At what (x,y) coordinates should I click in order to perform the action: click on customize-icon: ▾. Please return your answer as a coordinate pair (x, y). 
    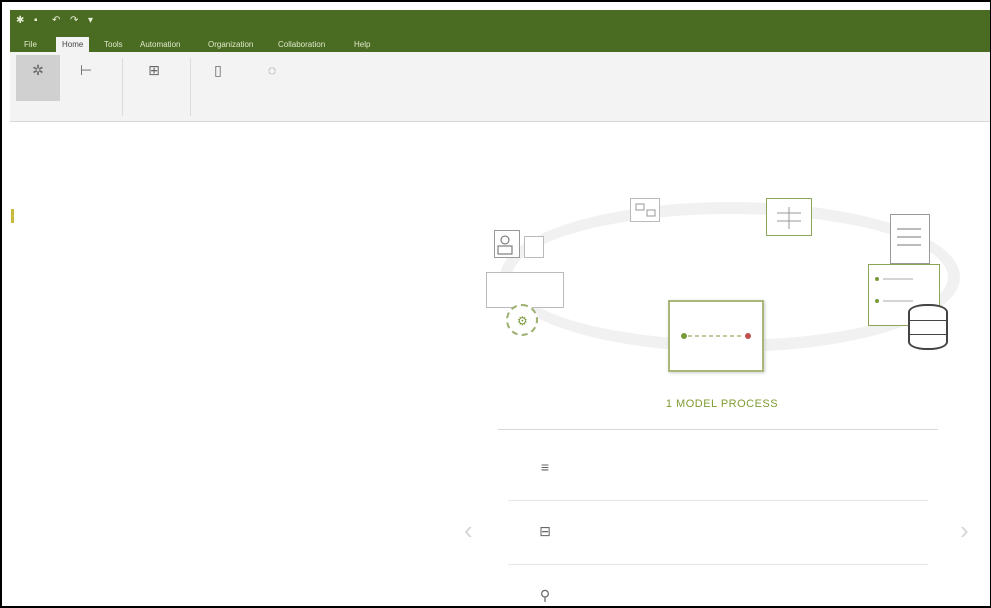
    Looking at the image, I should click on (93, 21).